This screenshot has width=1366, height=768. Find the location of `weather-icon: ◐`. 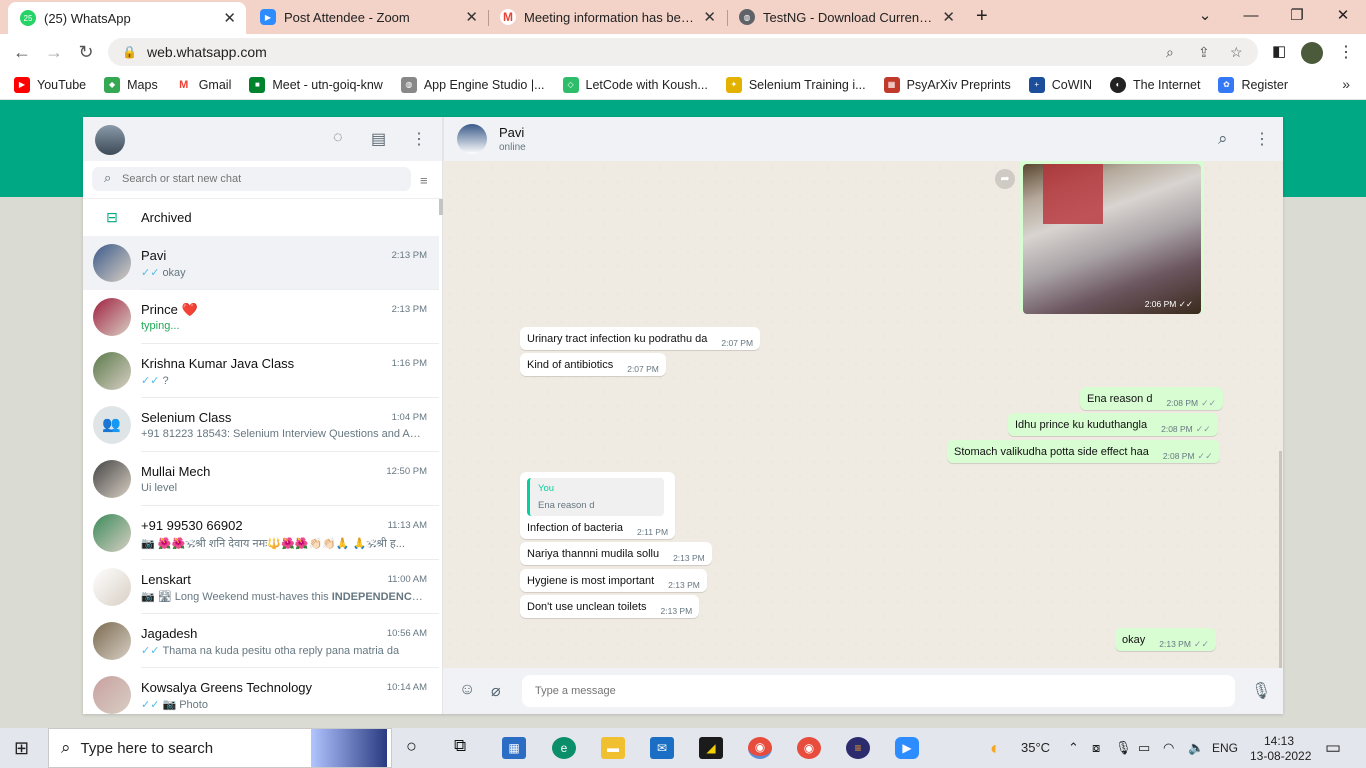

weather-icon: ◐ is located at coordinates (995, 748).